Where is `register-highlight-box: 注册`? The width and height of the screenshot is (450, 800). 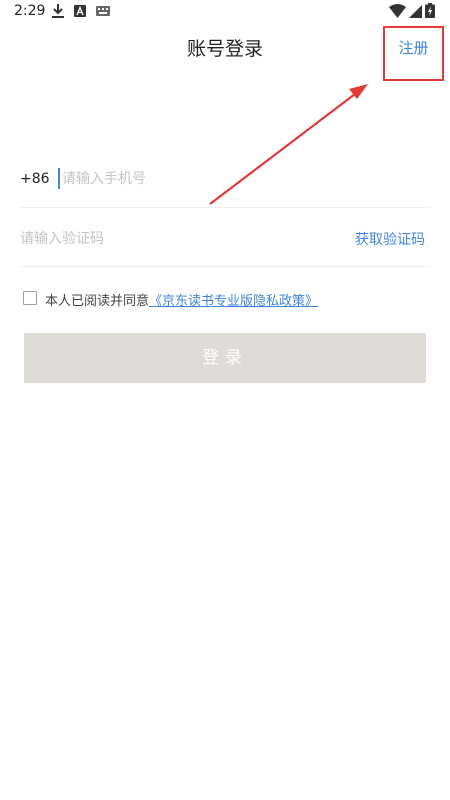 register-highlight-box: 注册 is located at coordinates (413, 53).